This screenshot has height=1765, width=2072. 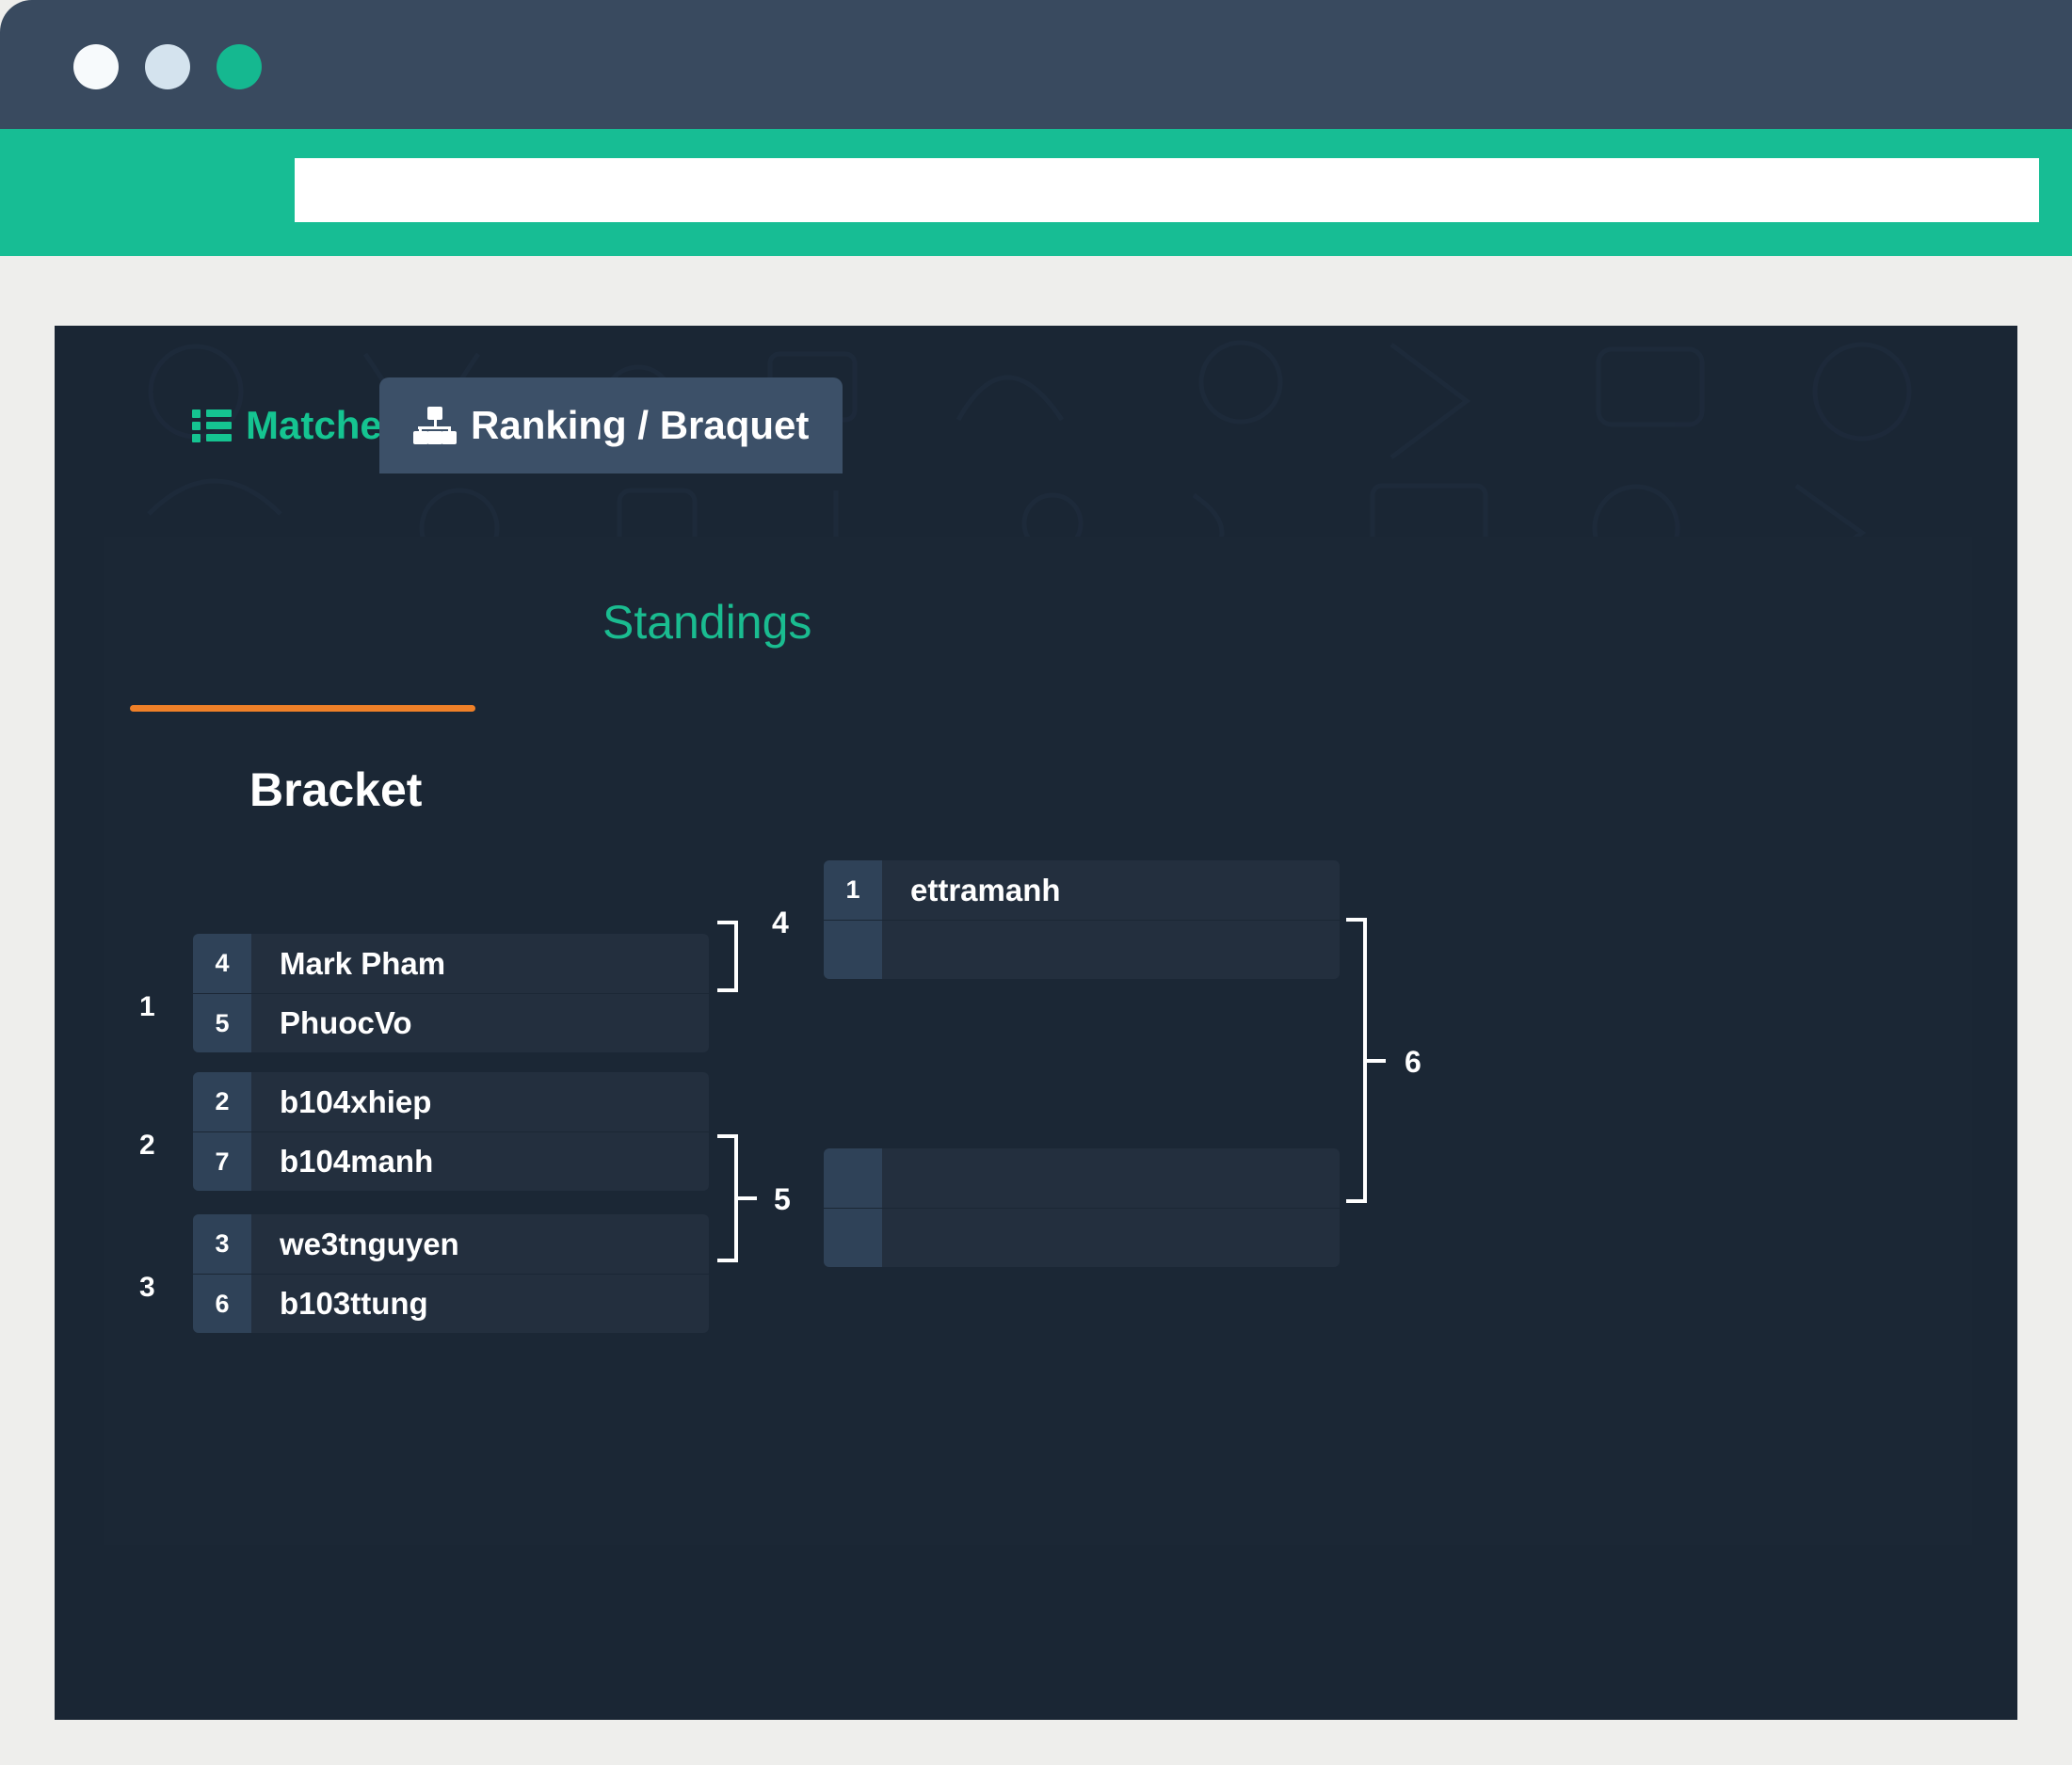 What do you see at coordinates (1082, 890) in the screenshot?
I see `match-slot: 1 ettramanh` at bounding box center [1082, 890].